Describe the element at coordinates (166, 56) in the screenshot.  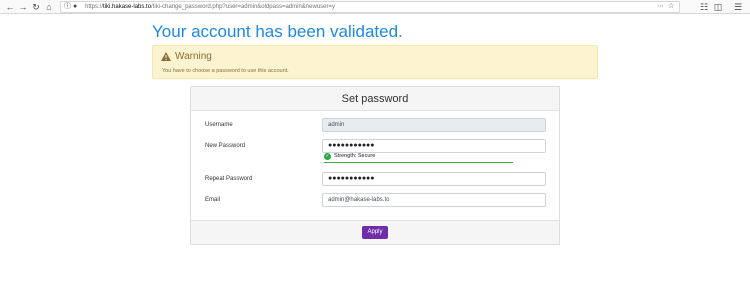
I see `warning-triangle-icon` at that location.